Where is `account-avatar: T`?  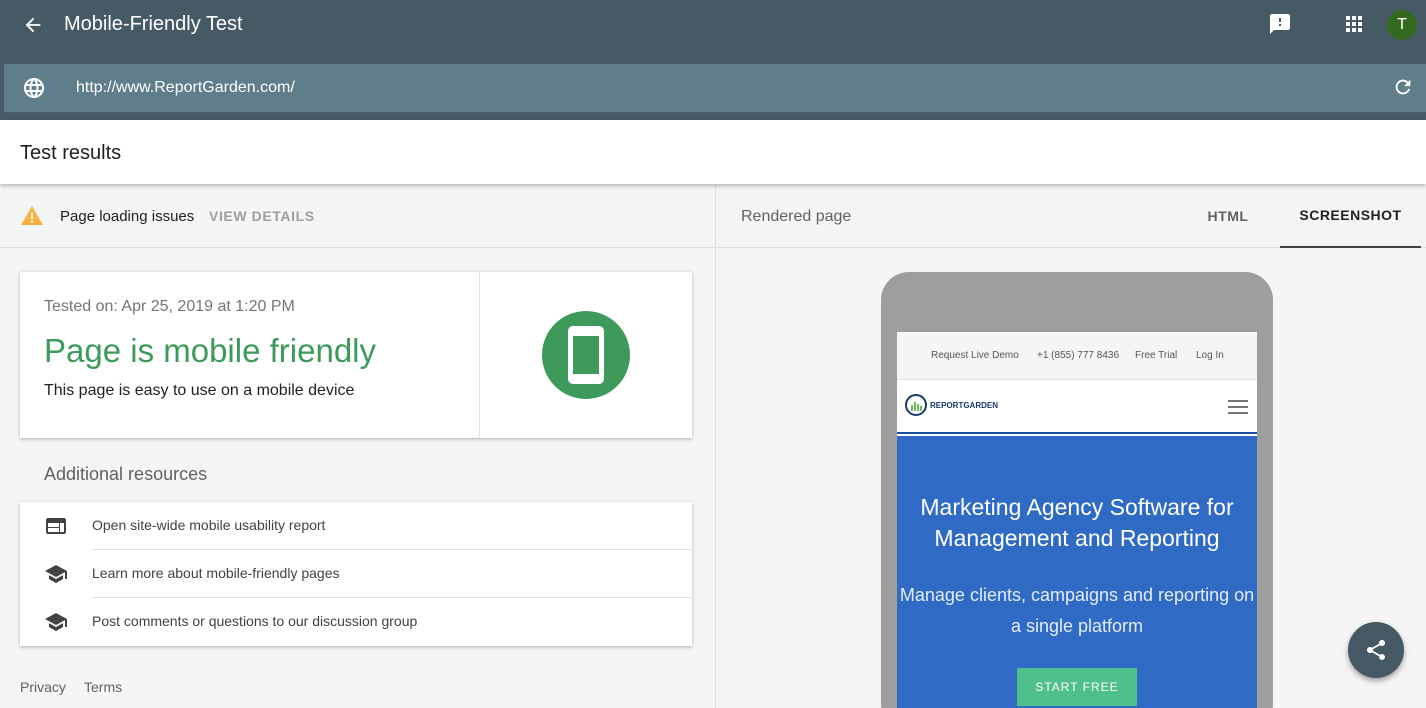 account-avatar: T is located at coordinates (1402, 25).